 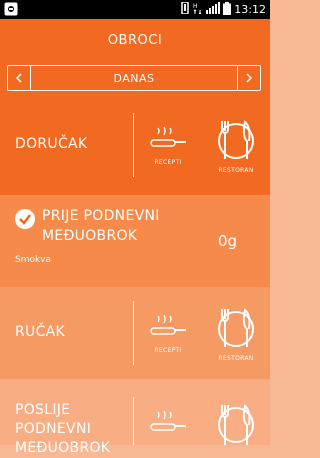 I want to click on meal-name: RUČAK, so click(x=40, y=332).